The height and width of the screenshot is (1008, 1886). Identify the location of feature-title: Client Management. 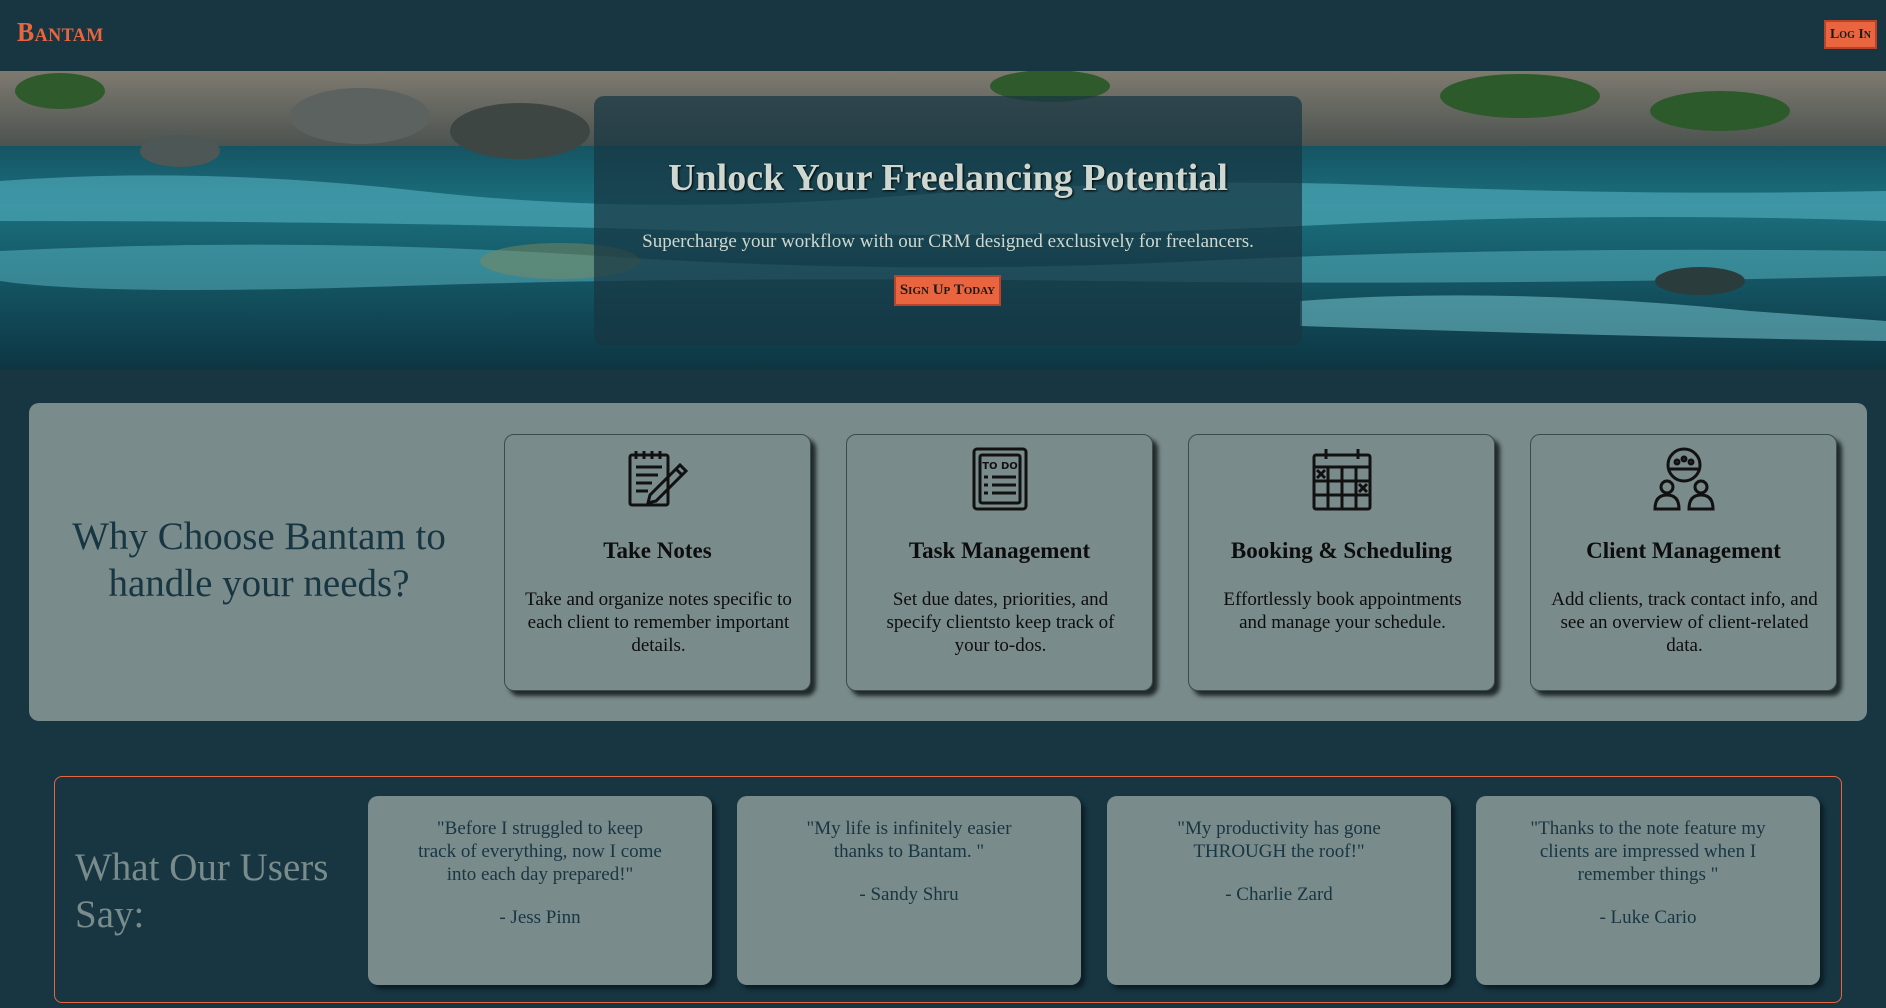
(1683, 550).